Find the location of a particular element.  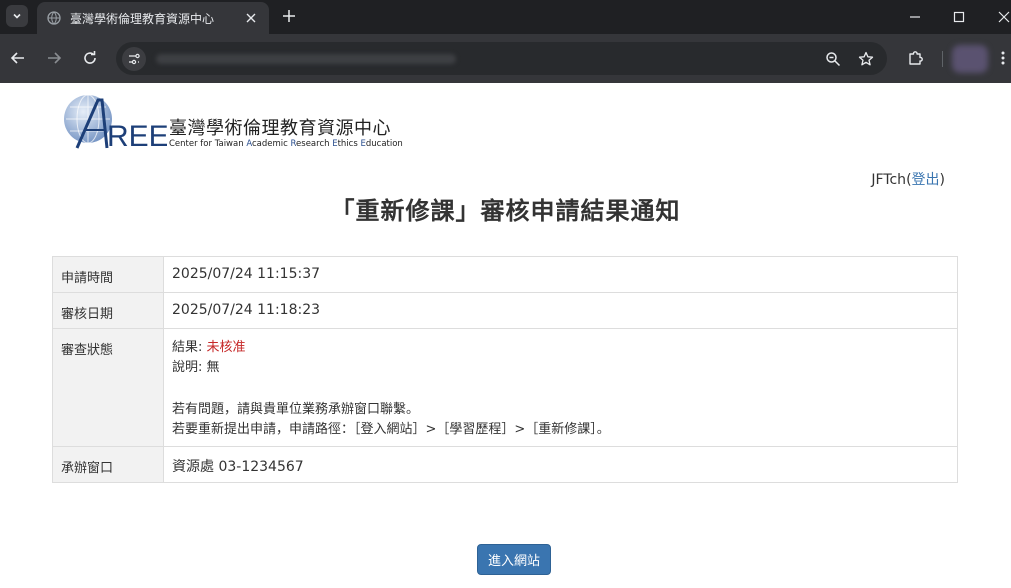

application-time: 2025/07/24 11:15:37 is located at coordinates (560, 274).